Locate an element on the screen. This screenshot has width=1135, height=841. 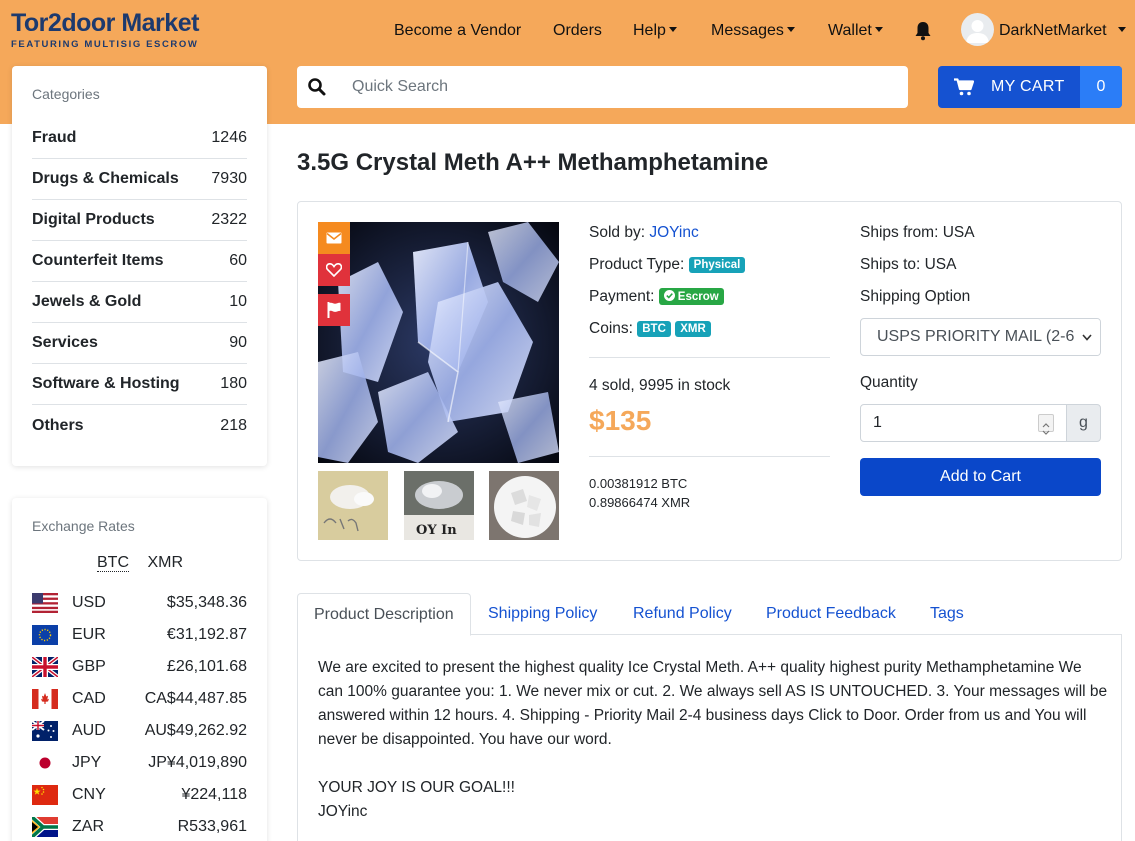
tab-btc: BTC is located at coordinates (113, 563).